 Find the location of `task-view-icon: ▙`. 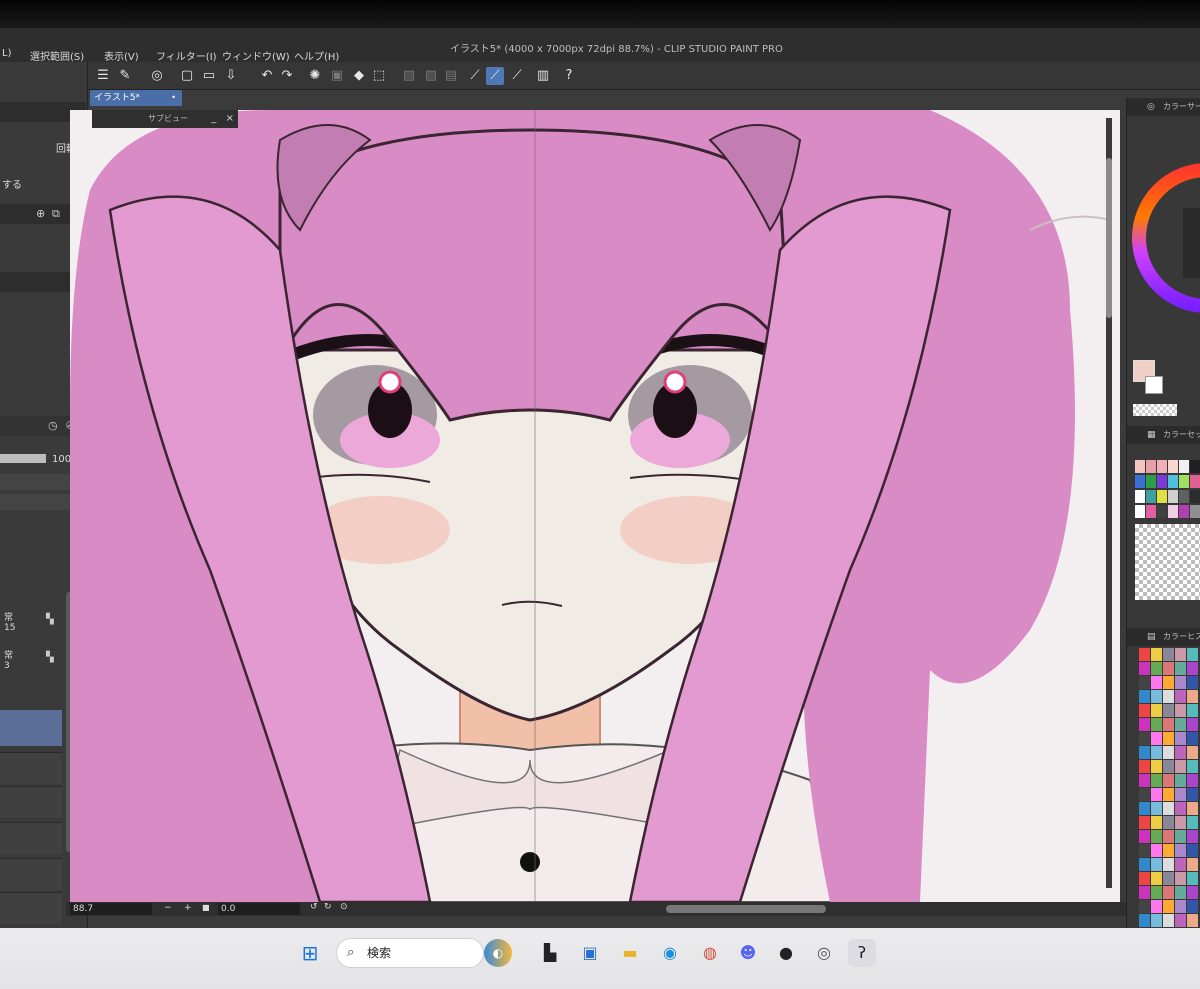

task-view-icon: ▙ is located at coordinates (550, 953).